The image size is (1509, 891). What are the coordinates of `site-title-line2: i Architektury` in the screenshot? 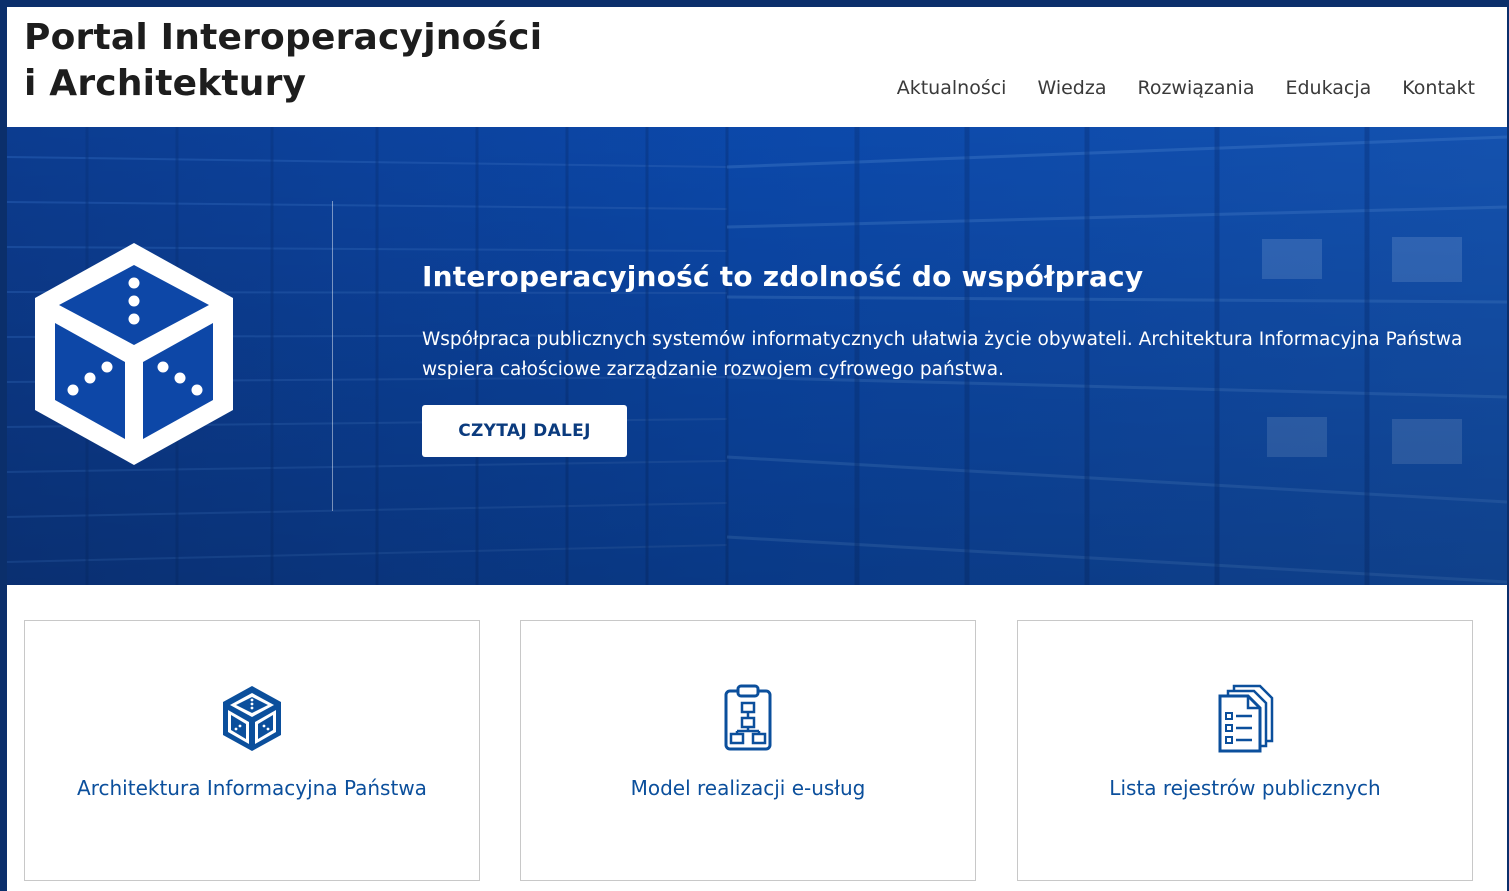 It's located at (165, 83).